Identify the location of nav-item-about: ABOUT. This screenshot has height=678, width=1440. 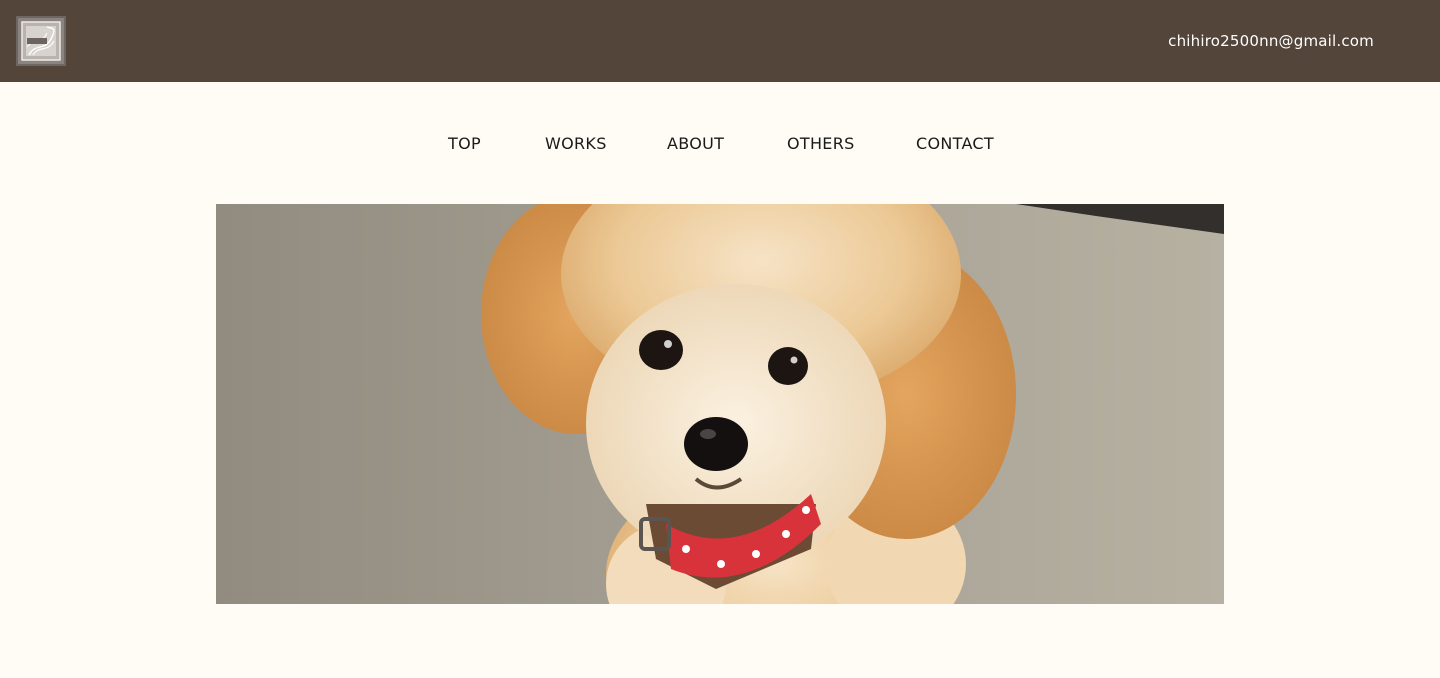
(695, 144).